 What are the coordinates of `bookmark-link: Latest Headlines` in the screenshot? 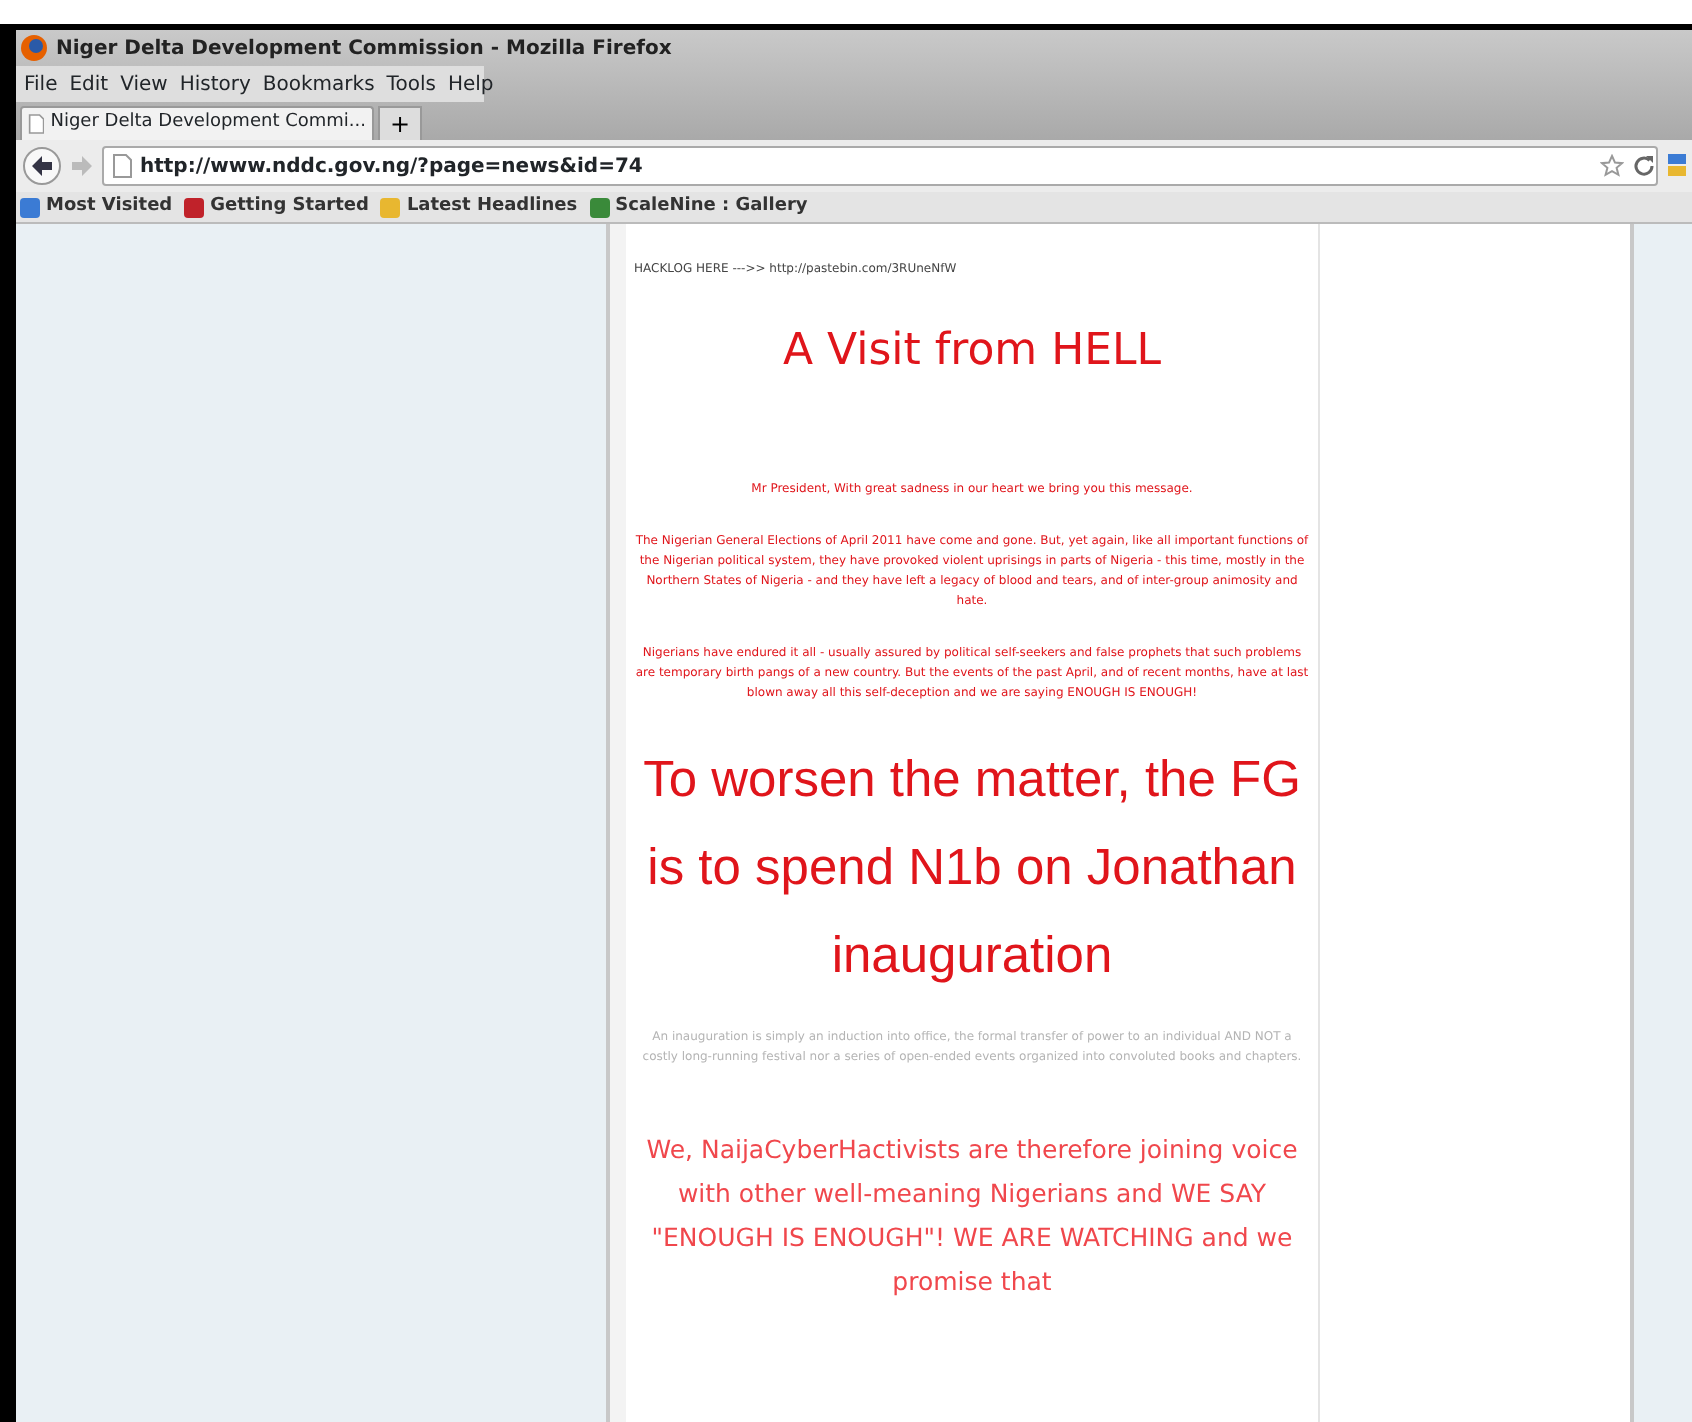 It's located at (479, 207).